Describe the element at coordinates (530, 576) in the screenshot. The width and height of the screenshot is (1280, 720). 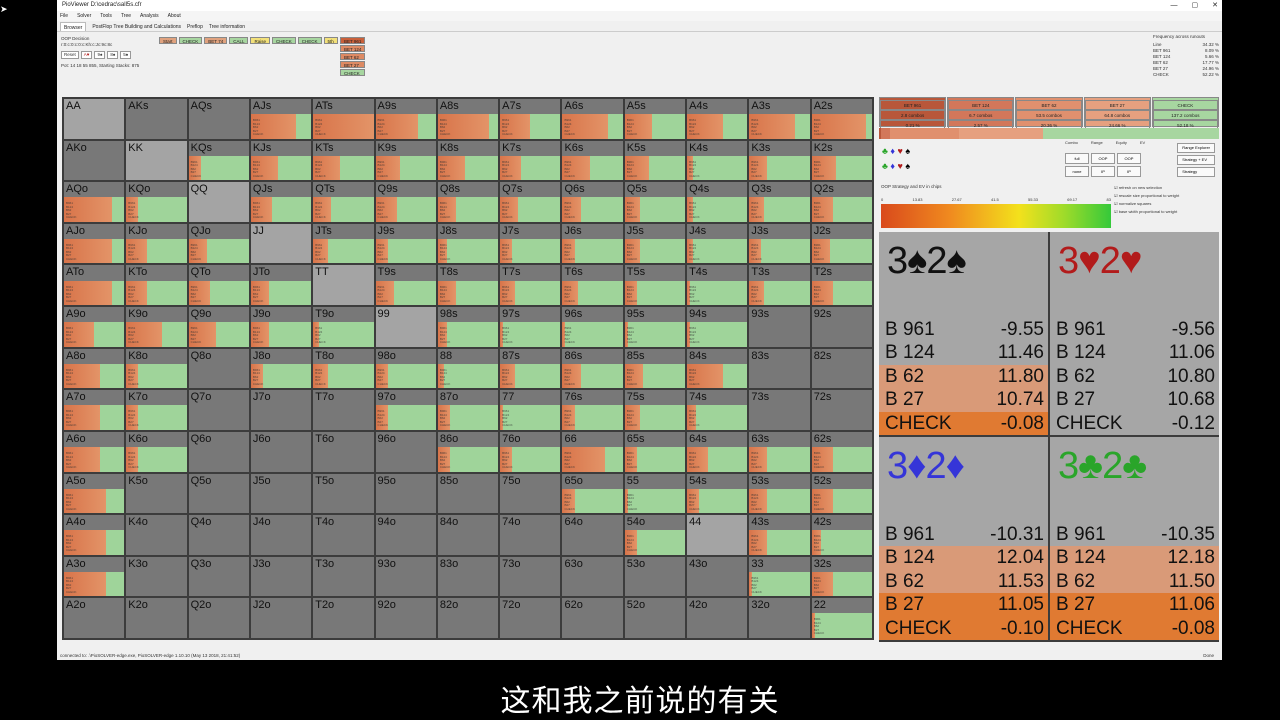
I see `hand-cell: 73o` at that location.